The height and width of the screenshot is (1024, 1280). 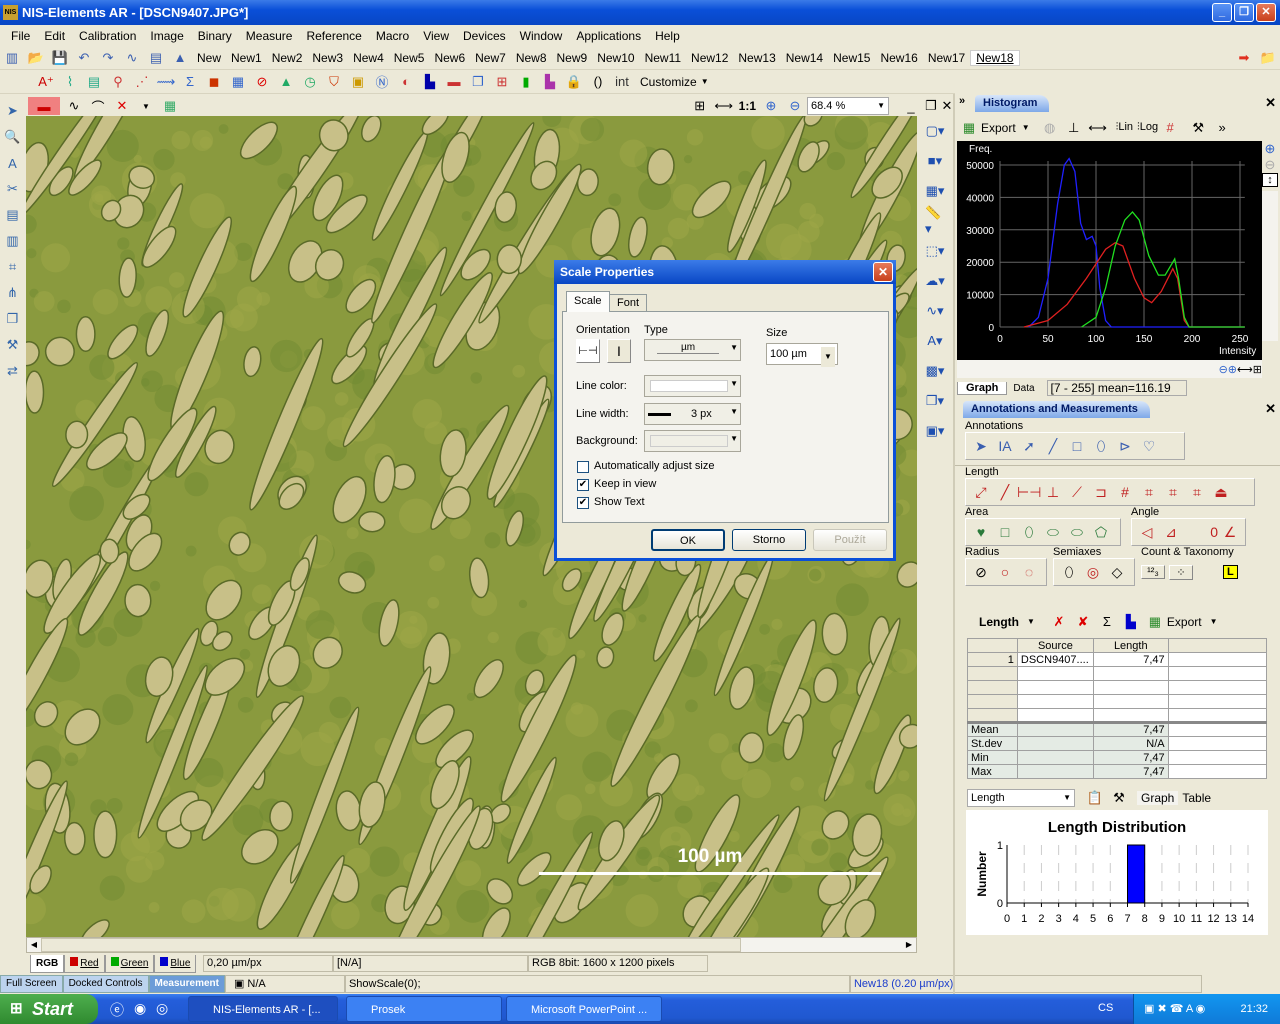 I want to click on scroll-right-icon: ▶, so click(x=909, y=945).